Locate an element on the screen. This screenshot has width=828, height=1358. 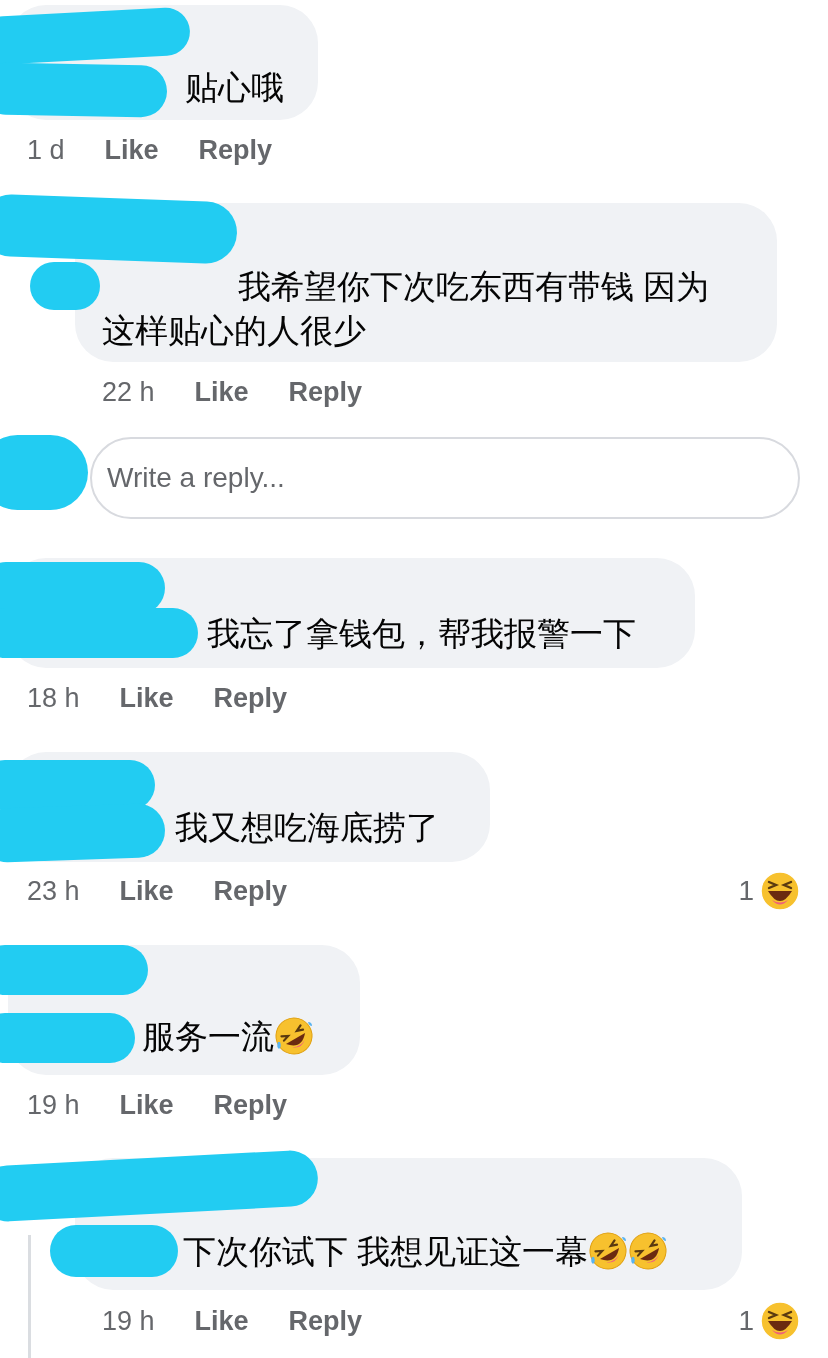
comment-text: 我忘了拿钱包，帮我报警一下 is located at coordinates (421, 633).